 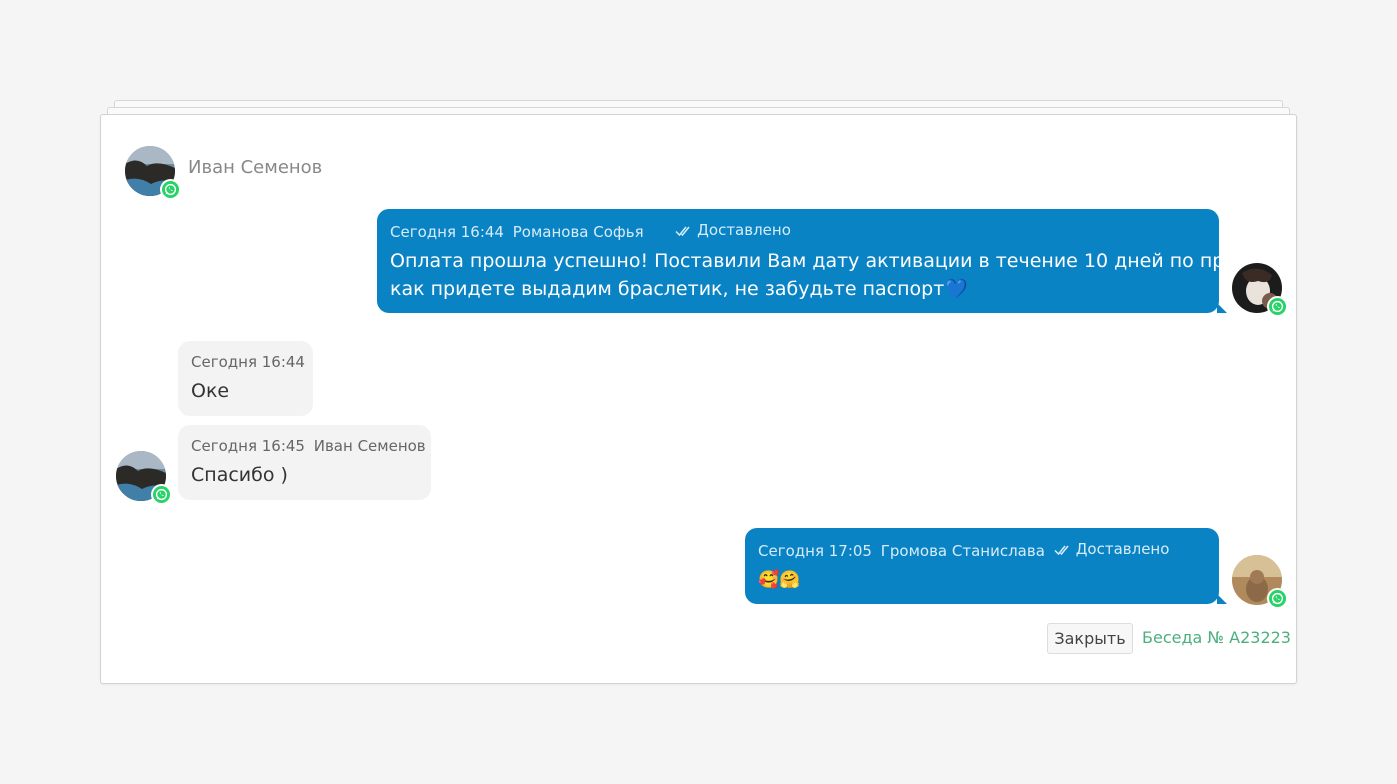 What do you see at coordinates (308, 446) in the screenshot?
I see `message-meta: Сегодня 16:45 Иван Семенов` at bounding box center [308, 446].